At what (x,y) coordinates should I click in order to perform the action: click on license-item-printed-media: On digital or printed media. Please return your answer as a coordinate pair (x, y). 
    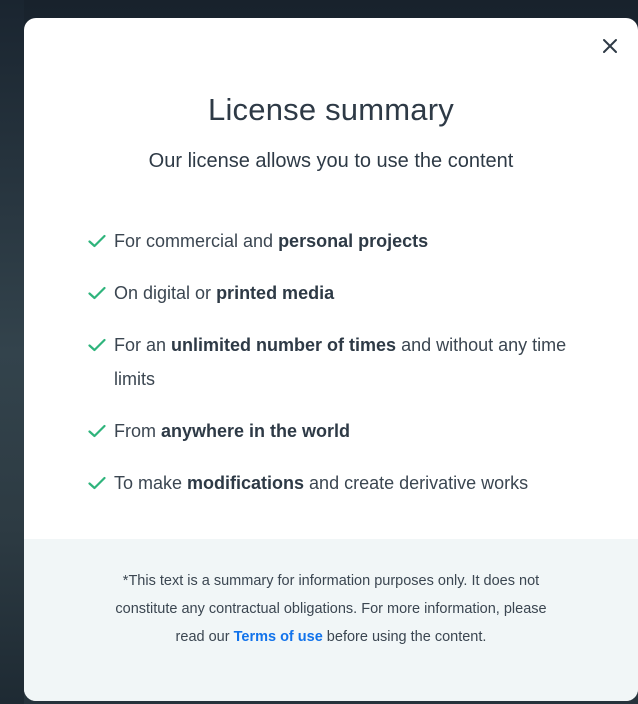
    Looking at the image, I should click on (338, 293).